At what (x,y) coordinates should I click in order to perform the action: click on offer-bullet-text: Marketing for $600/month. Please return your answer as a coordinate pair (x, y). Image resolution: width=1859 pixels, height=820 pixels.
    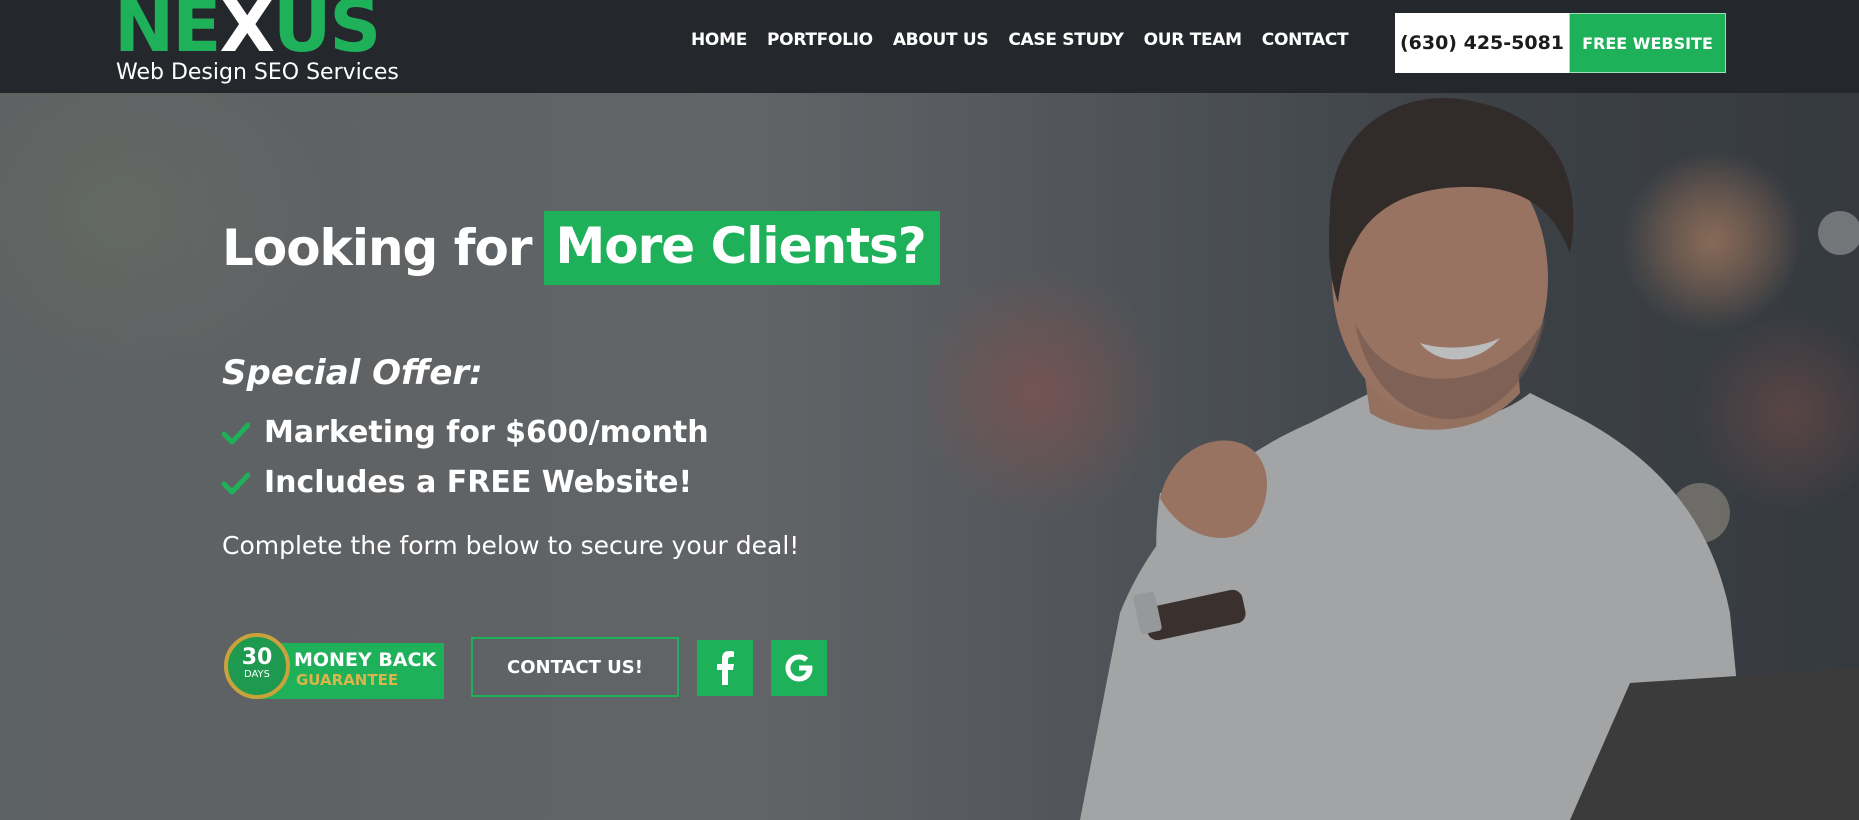
    Looking at the image, I should click on (486, 432).